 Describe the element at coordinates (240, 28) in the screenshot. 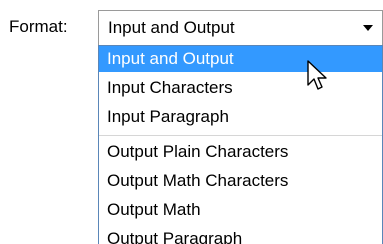

I see `format-dropdown: Input and Output` at that location.